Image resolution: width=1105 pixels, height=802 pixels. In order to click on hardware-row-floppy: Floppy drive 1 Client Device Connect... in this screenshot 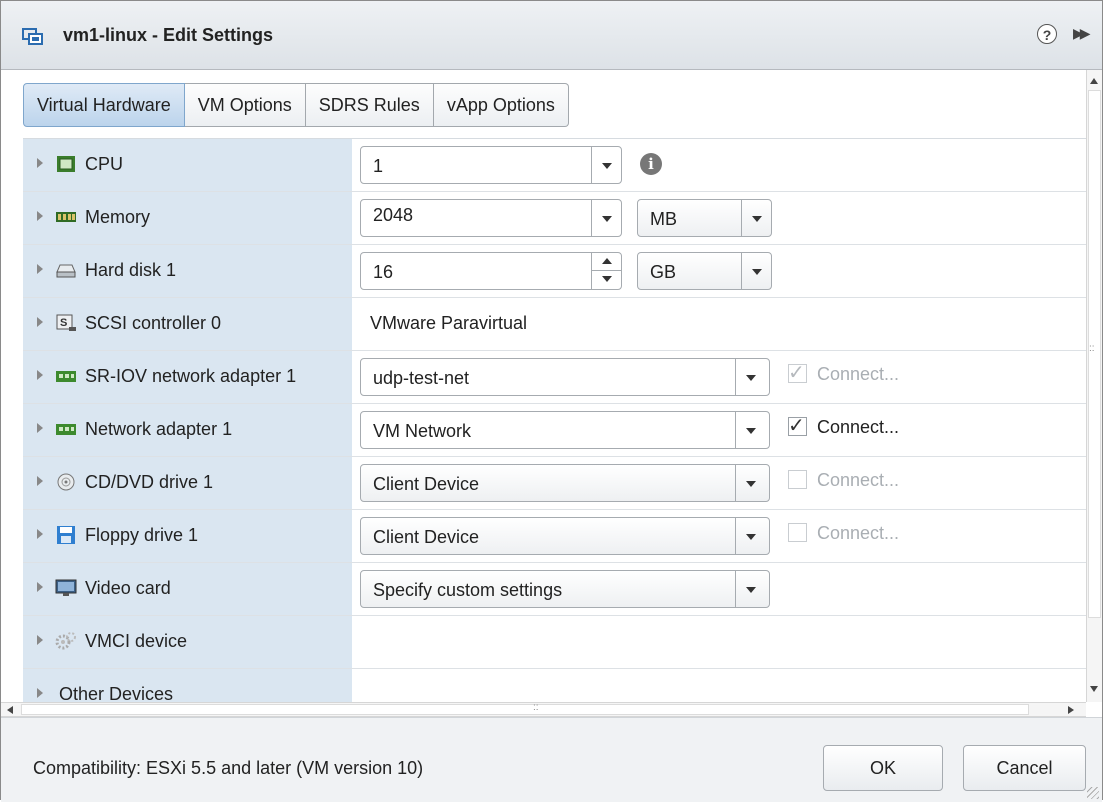, I will do `click(555, 536)`.